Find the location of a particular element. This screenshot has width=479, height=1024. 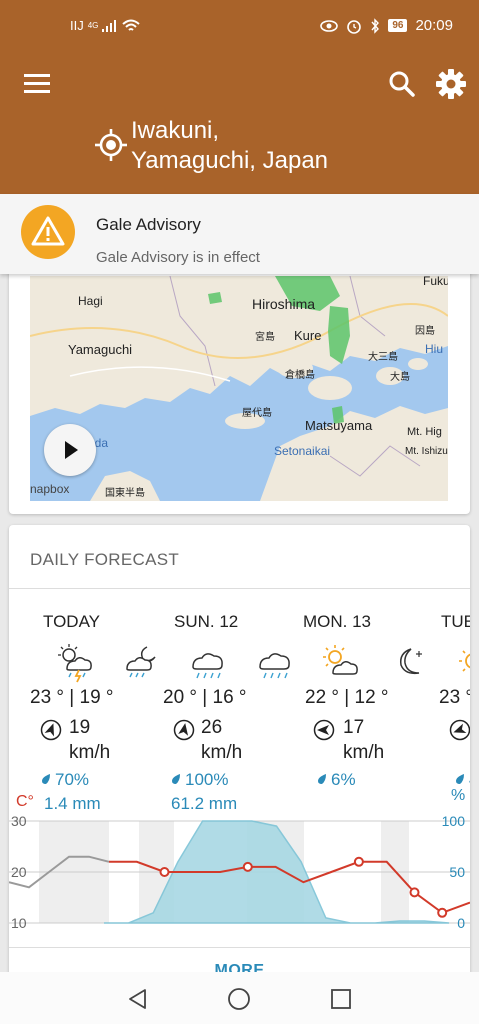

app-bar: Iwakuni, Yamaguchi, Japan is located at coordinates (239, 125).